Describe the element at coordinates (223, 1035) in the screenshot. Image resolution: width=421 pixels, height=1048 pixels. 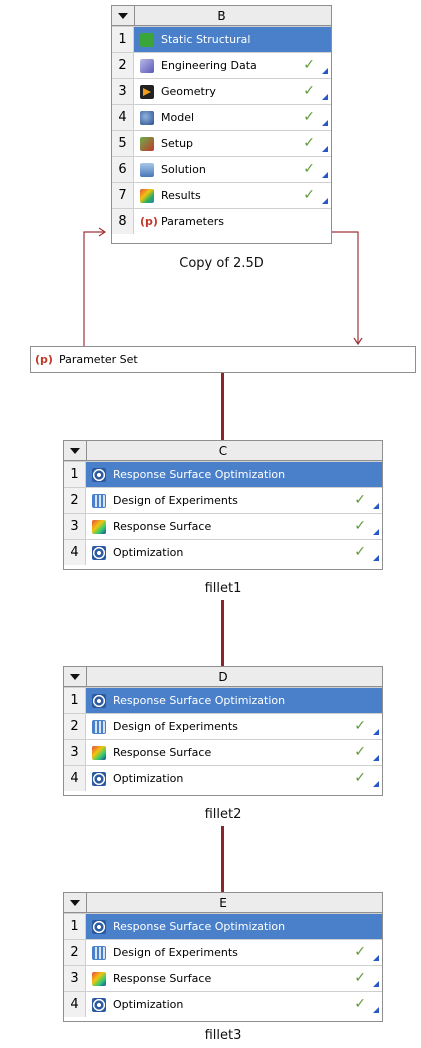
I see `system-e-caption: fillet3` at that location.